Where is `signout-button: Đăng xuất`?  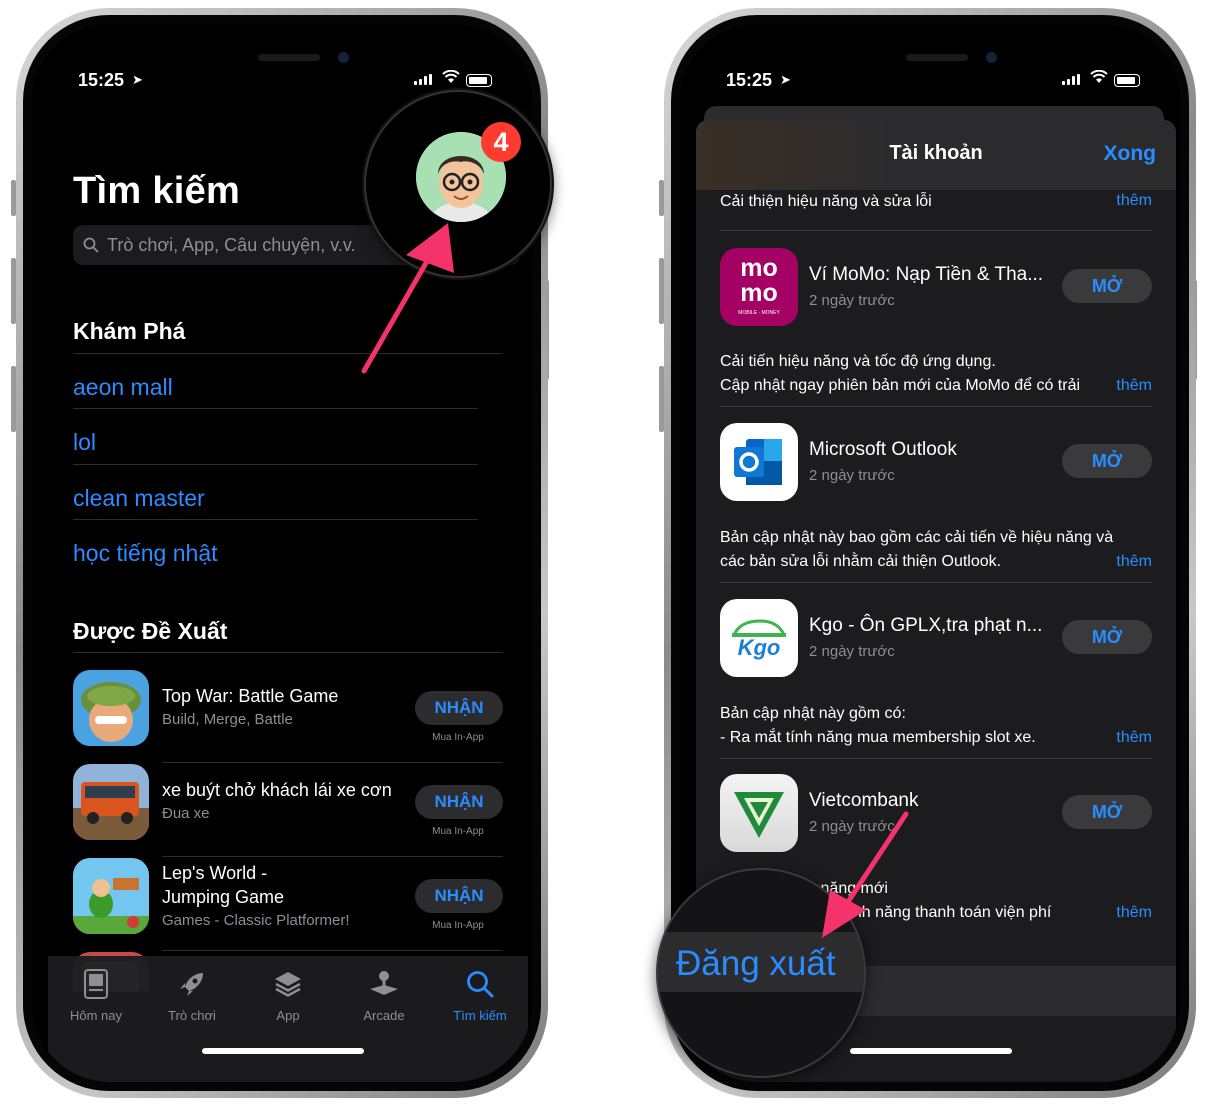
signout-button: Đăng xuất is located at coordinates (756, 964).